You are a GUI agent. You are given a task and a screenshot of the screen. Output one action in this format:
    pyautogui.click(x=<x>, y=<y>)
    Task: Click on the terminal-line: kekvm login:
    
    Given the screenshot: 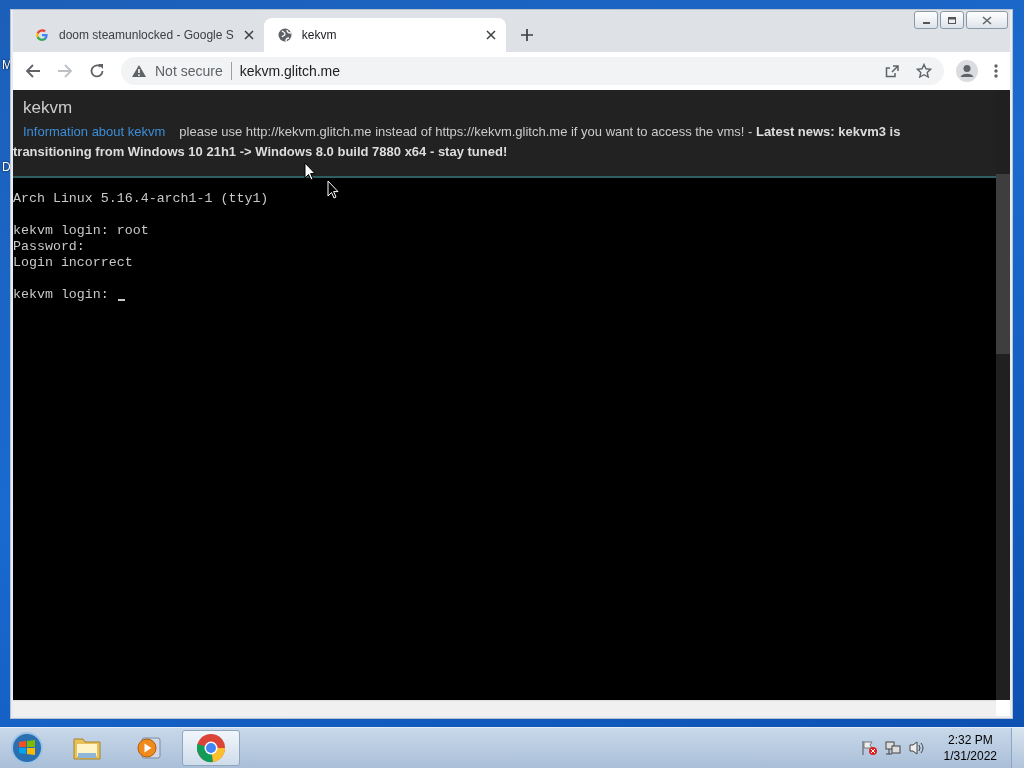 What is the action you would take?
    pyautogui.click(x=61, y=295)
    